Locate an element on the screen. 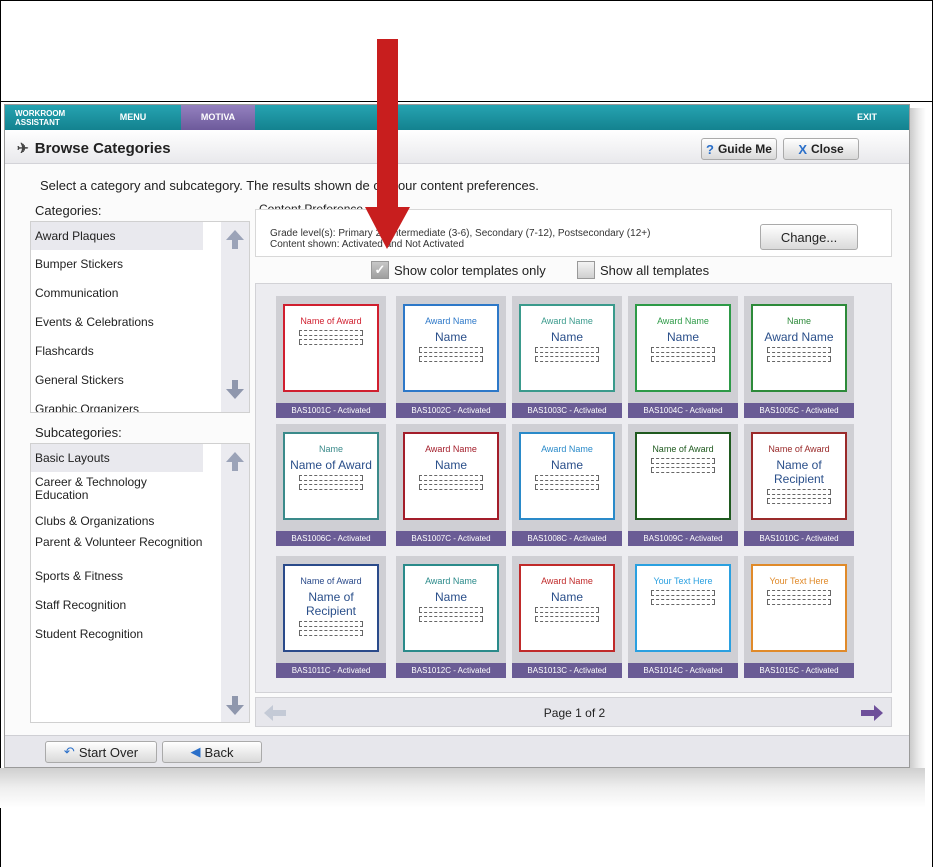 The image size is (933, 867). template-preview-title: Name is located at coordinates (798, 321).